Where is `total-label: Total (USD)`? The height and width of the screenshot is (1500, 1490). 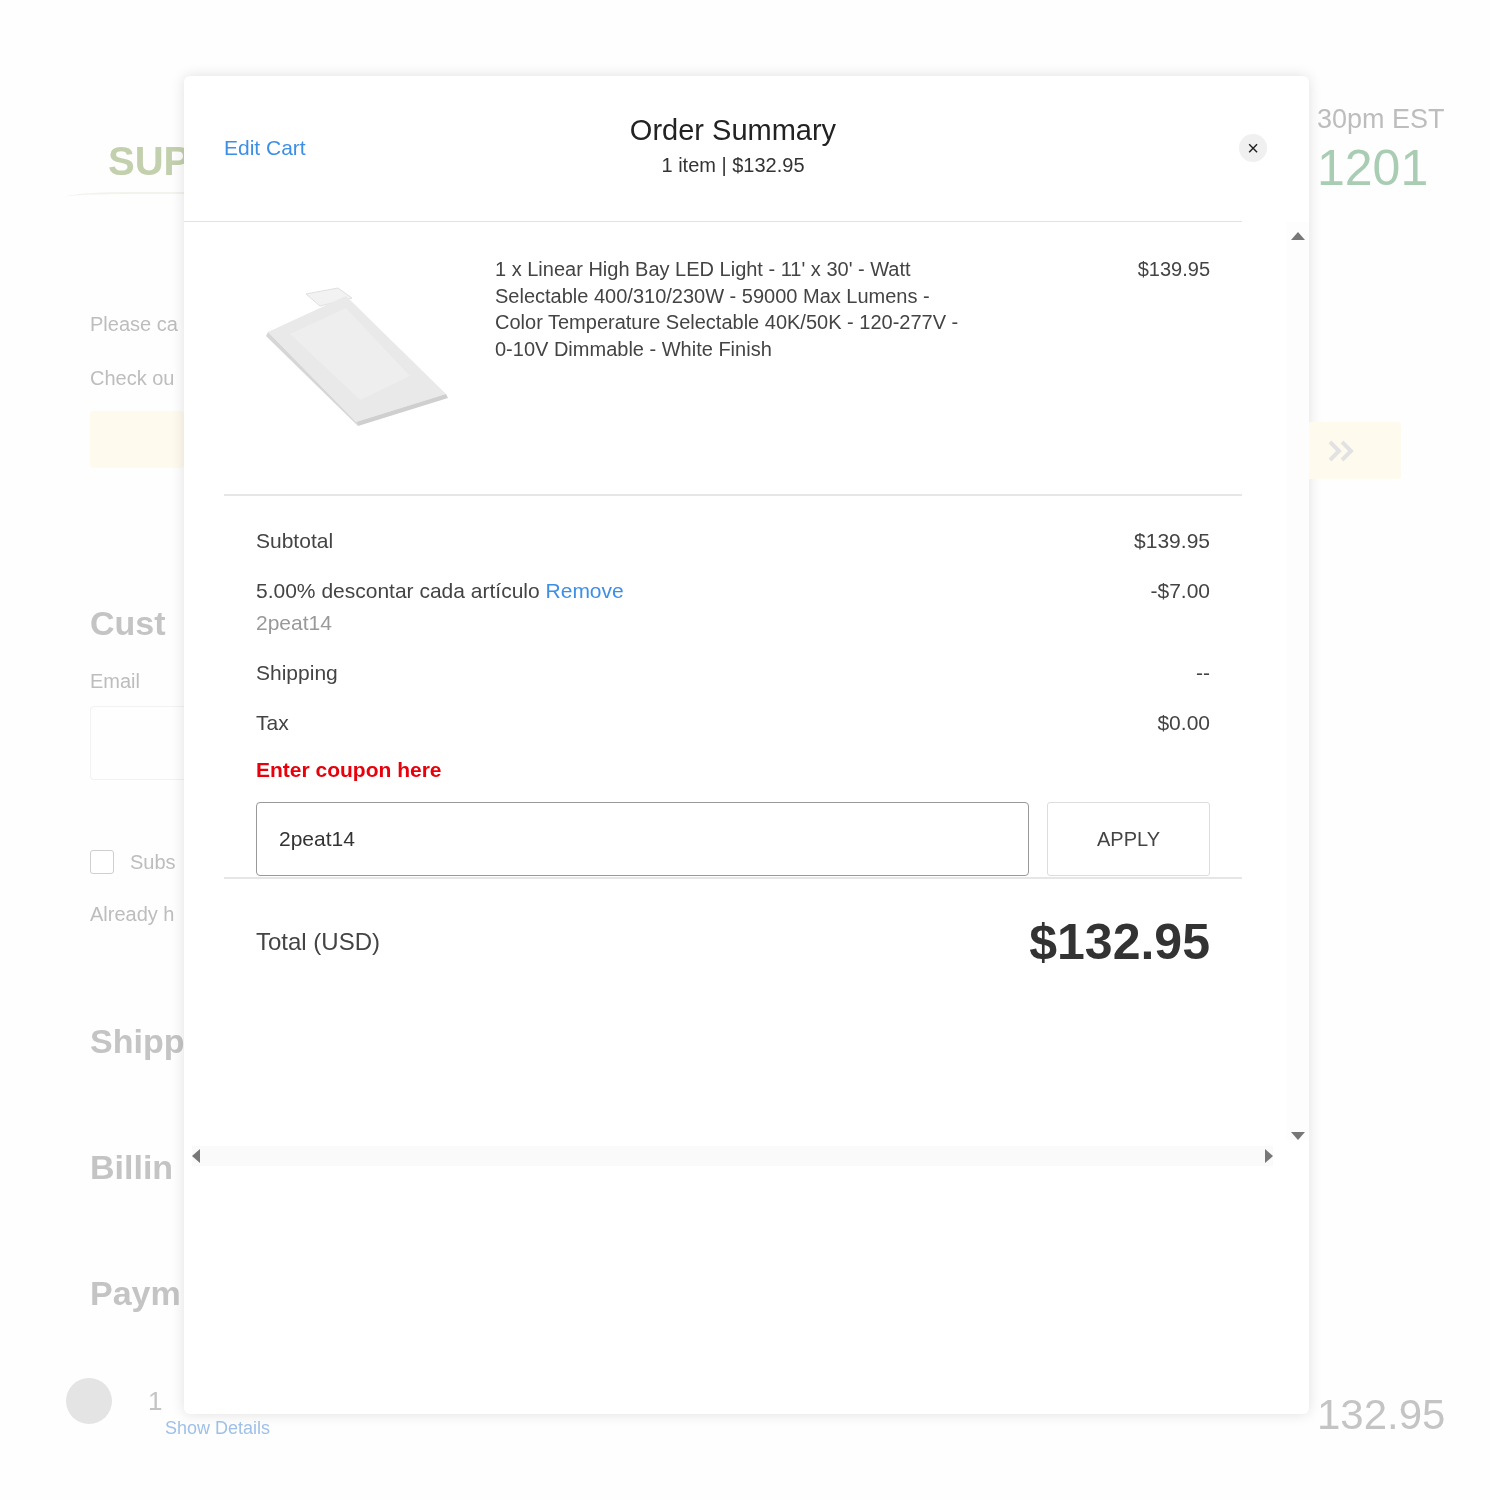 total-label: Total (USD) is located at coordinates (318, 942).